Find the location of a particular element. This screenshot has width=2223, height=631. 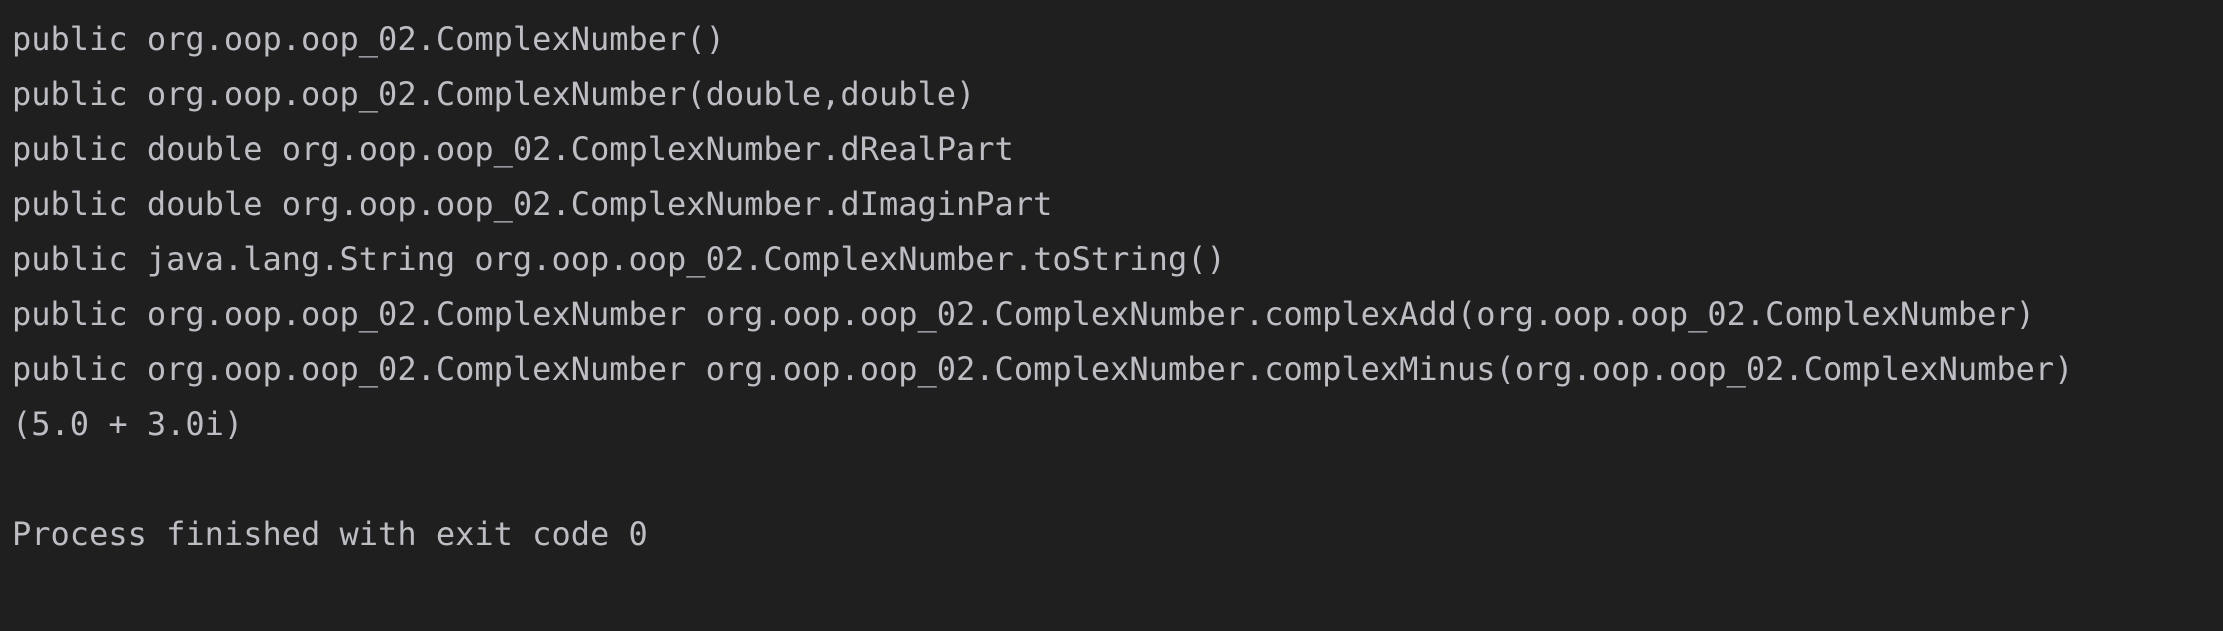

console-line-1: public org.oop.oop_02.ComplexNumber() is located at coordinates (368, 39).